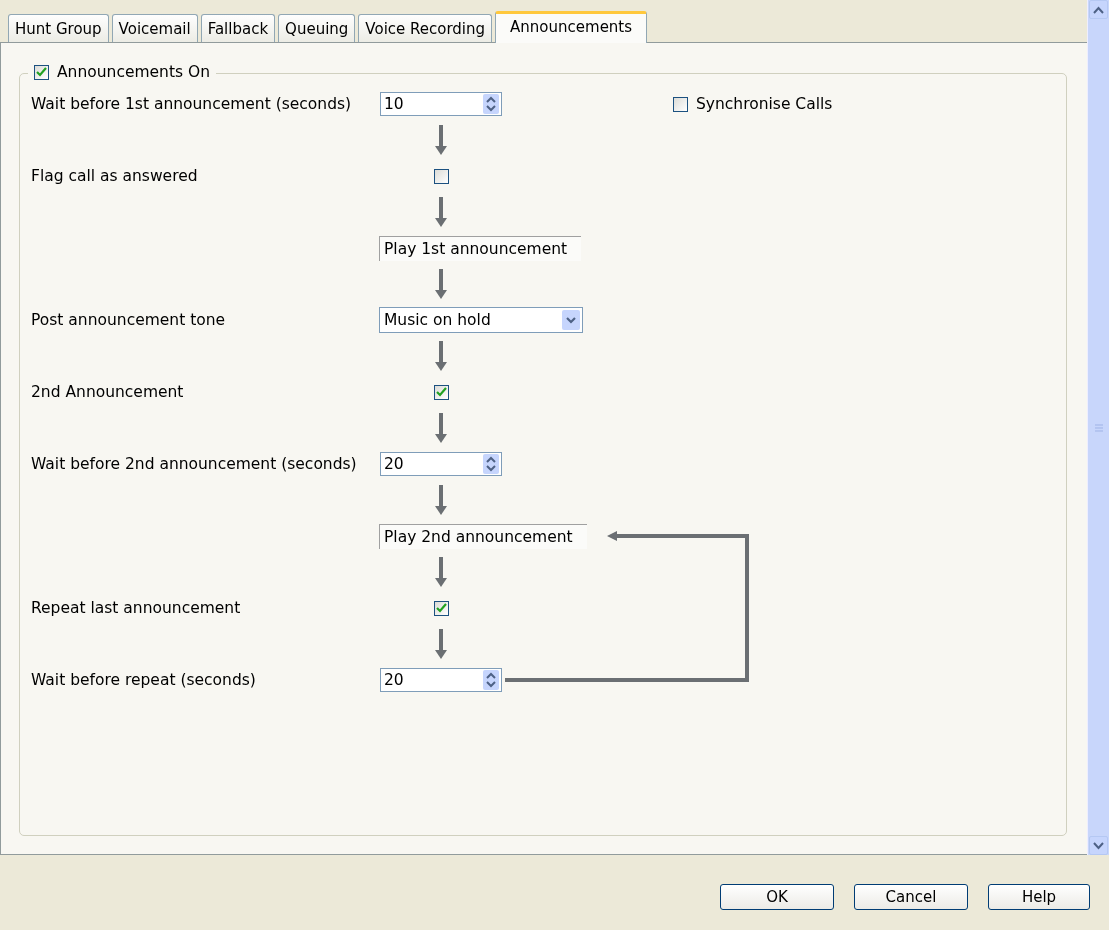 The width and height of the screenshot is (1109, 930). I want to click on field-label: 2nd Announcement, so click(108, 392).